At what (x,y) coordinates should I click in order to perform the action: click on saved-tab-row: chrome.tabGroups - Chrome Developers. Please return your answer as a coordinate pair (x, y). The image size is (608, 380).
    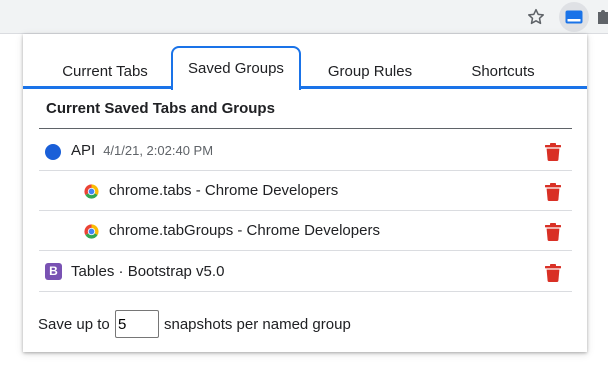
    Looking at the image, I should click on (305, 231).